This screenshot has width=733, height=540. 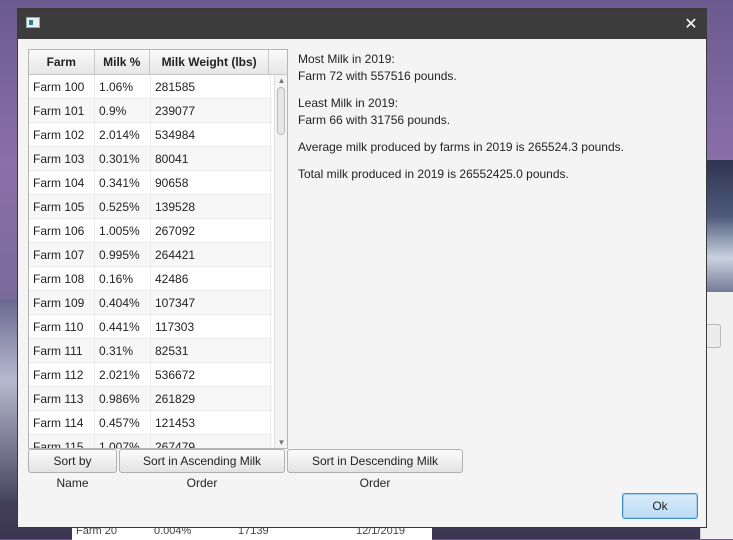 I want to click on table-header: Farm Milk % Milk Weight (lbs), so click(x=158, y=62).